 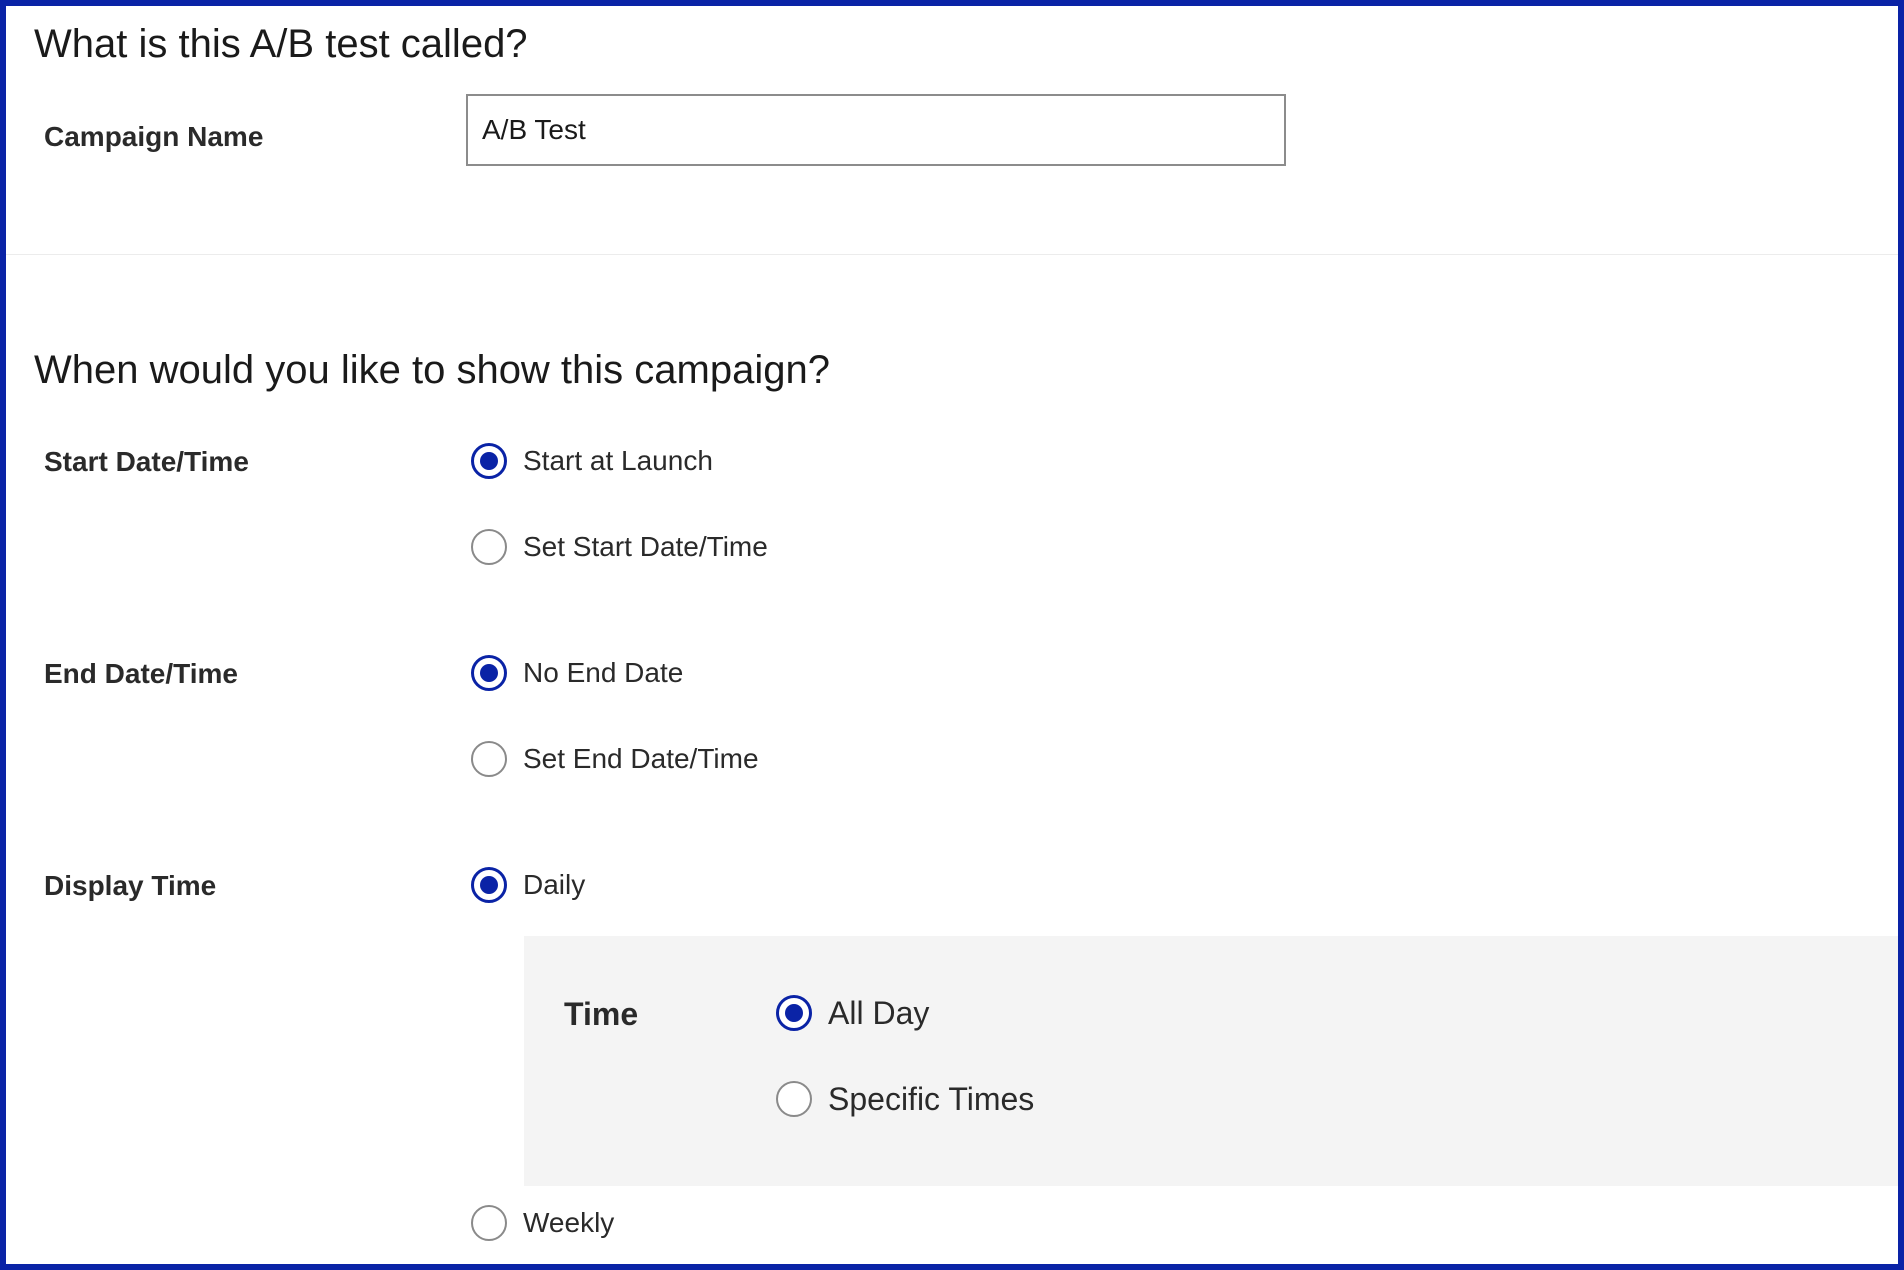 I want to click on time-label: Time, so click(x=601, y=1014).